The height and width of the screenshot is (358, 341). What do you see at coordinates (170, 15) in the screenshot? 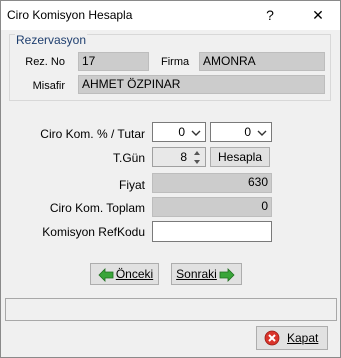
I see `title-bar: Ciro Komisyon Hesapla ? ✕` at bounding box center [170, 15].